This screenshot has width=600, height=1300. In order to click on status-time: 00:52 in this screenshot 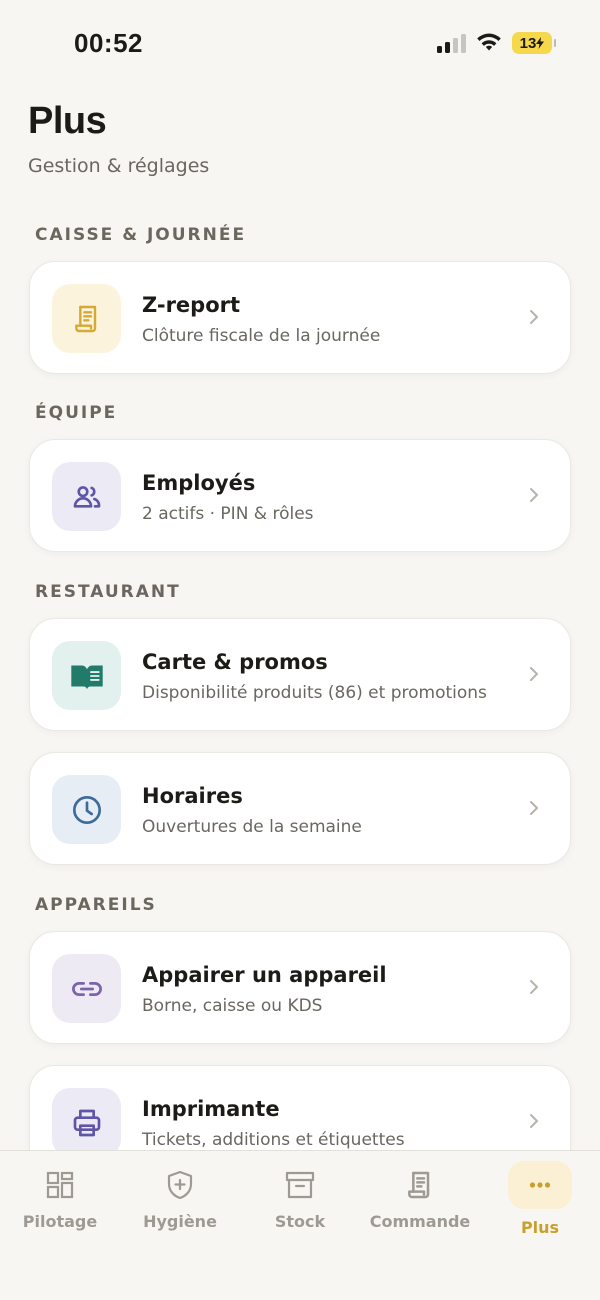, I will do `click(108, 43)`.